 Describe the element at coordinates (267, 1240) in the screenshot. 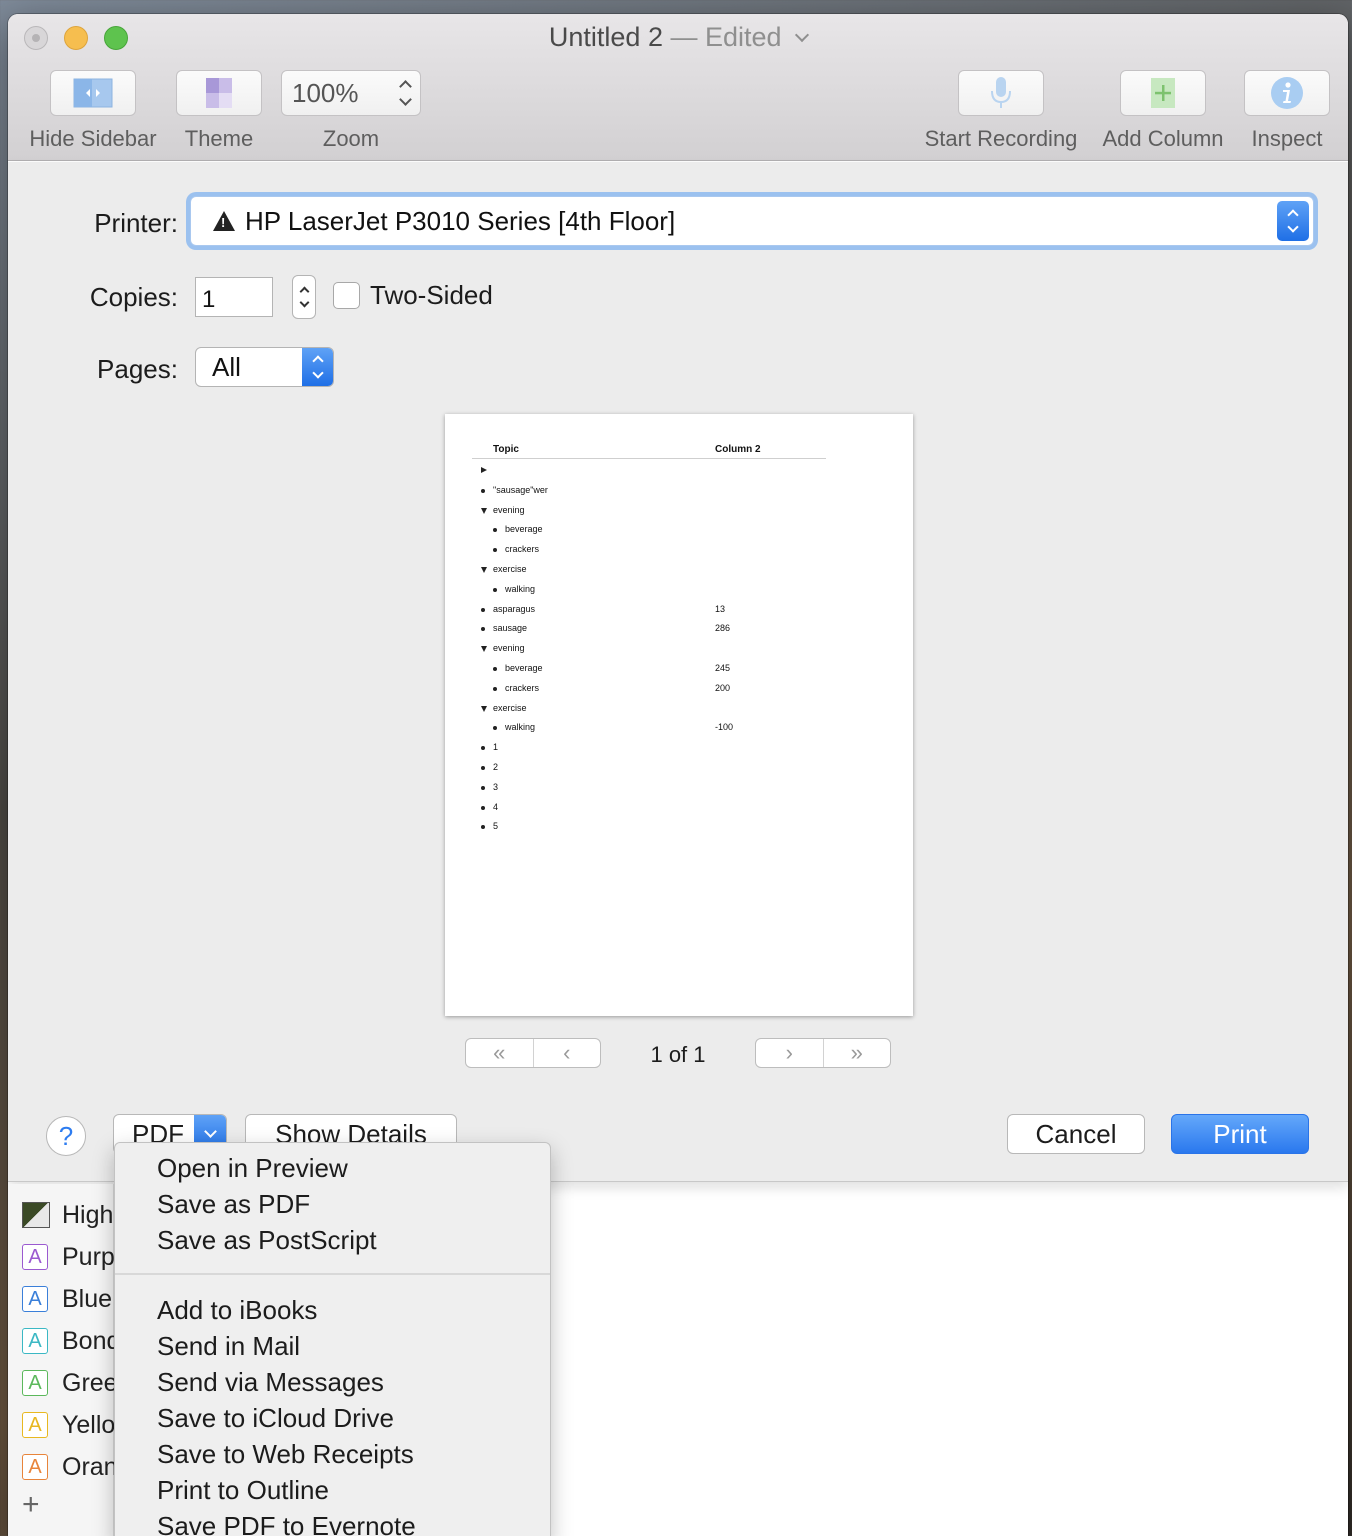

I see `pdf-menu-item: Save as PostScript` at that location.